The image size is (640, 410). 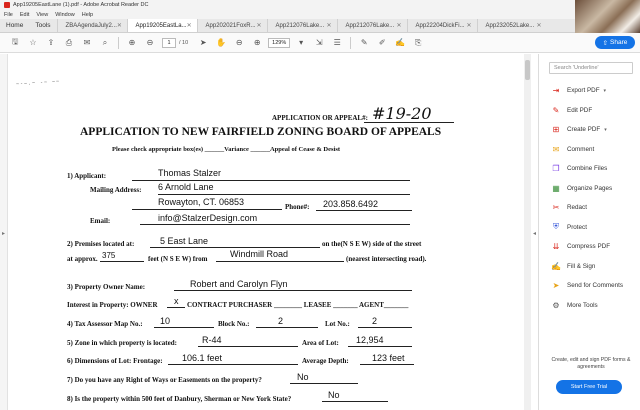 What do you see at coordinates (594, 228) in the screenshot?
I see `tool-protect: ⛨ Protect` at bounding box center [594, 228].